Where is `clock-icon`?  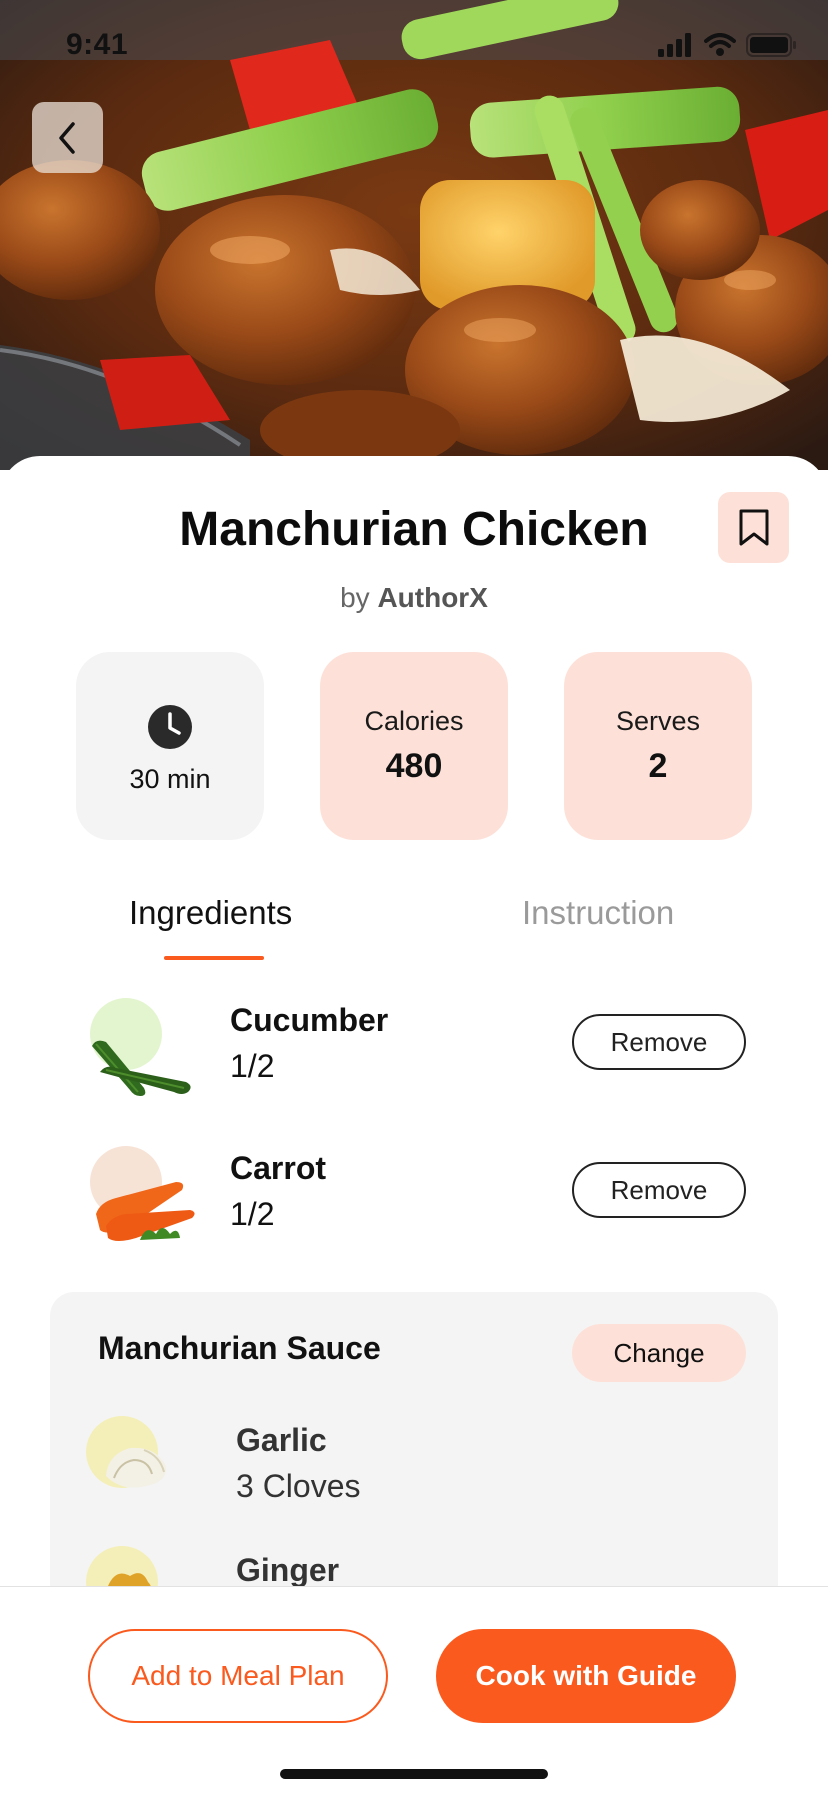
clock-icon is located at coordinates (170, 726).